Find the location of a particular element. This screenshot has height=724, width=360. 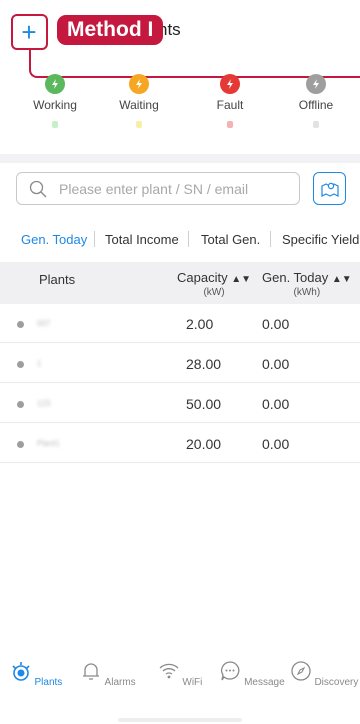

nav-discovery: Discovery is located at coordinates (324, 674).